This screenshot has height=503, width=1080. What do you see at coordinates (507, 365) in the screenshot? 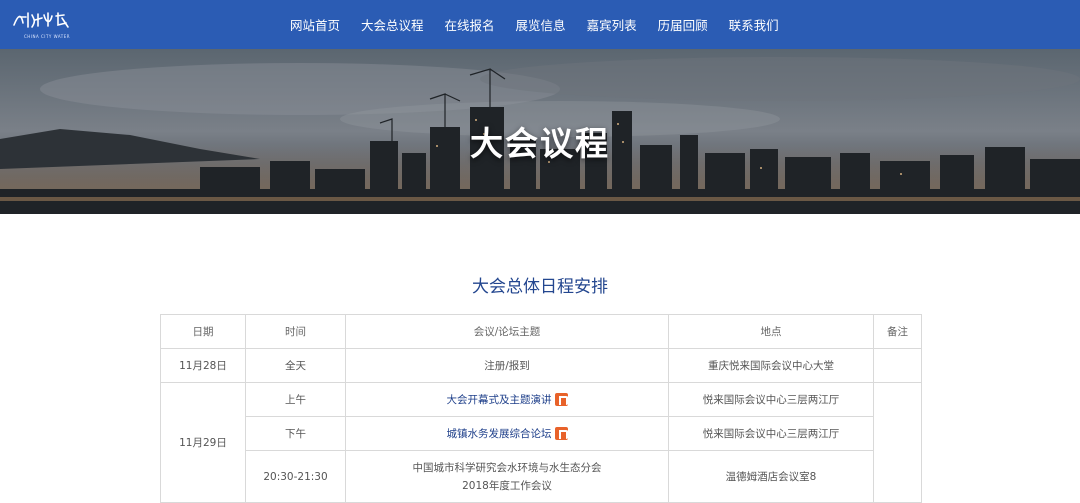
I see `cell-topic: 注册/报到` at bounding box center [507, 365].